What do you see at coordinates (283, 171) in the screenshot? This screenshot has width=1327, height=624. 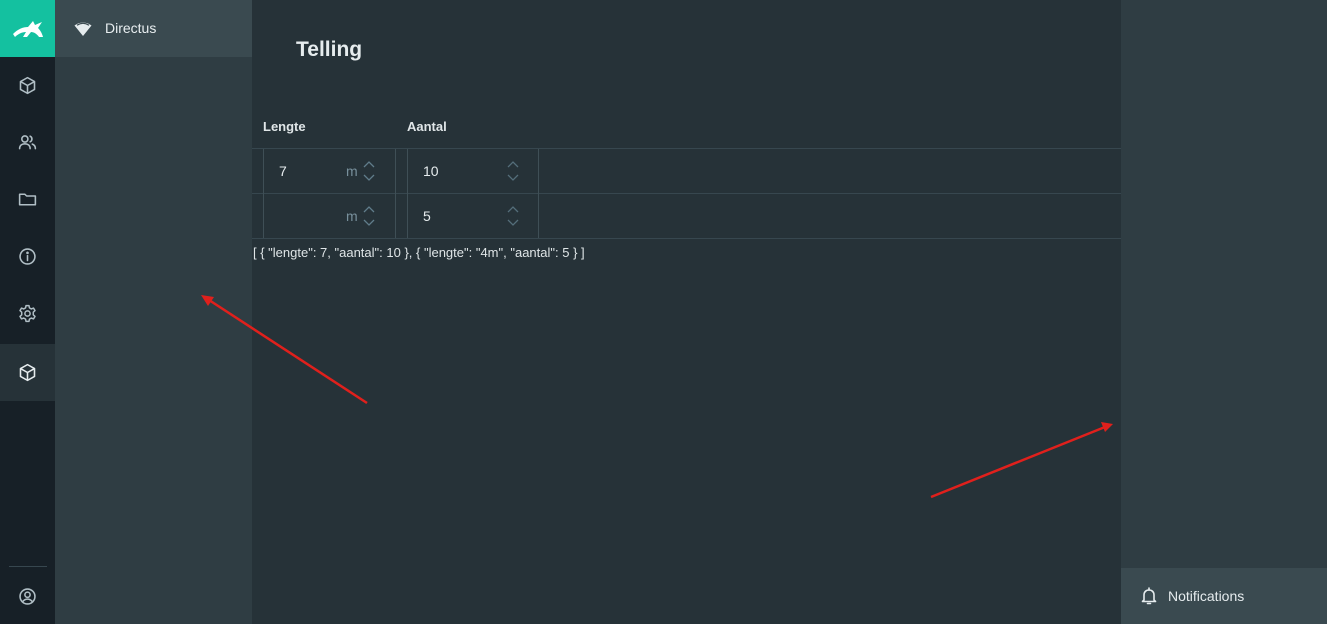 I see `lengte-input: 7` at bounding box center [283, 171].